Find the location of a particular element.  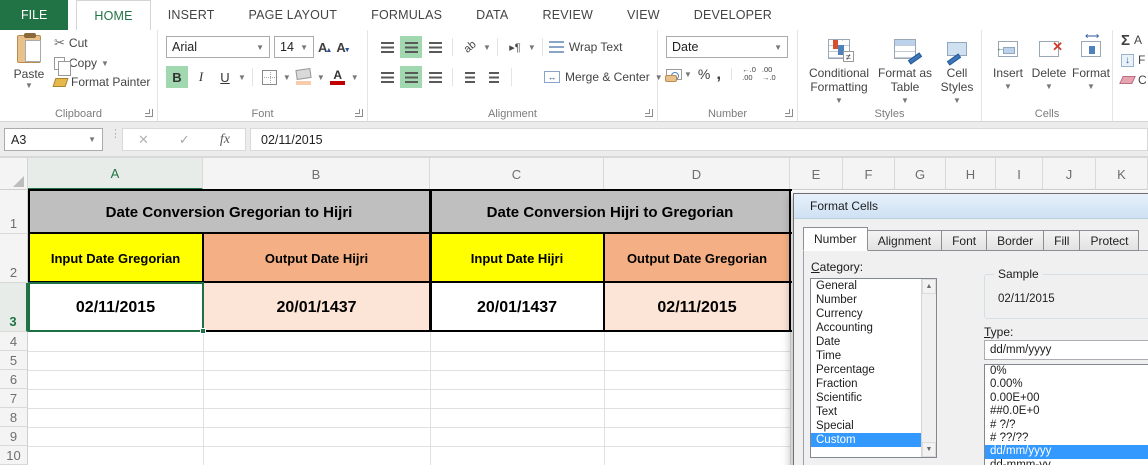

delete-cells-button: Delete▼ is located at coordinates (1049, 64).